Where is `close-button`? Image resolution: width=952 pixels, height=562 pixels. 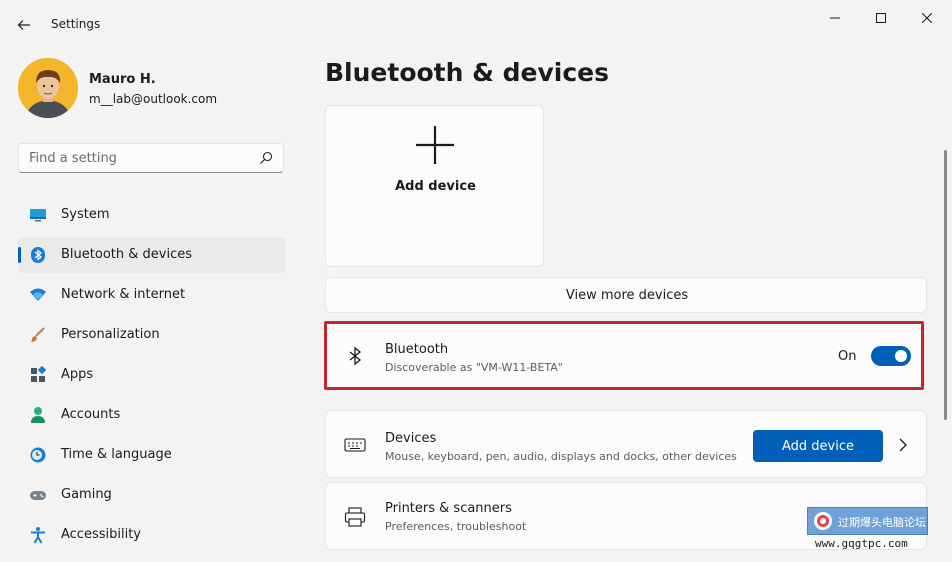 close-button is located at coordinates (927, 18).